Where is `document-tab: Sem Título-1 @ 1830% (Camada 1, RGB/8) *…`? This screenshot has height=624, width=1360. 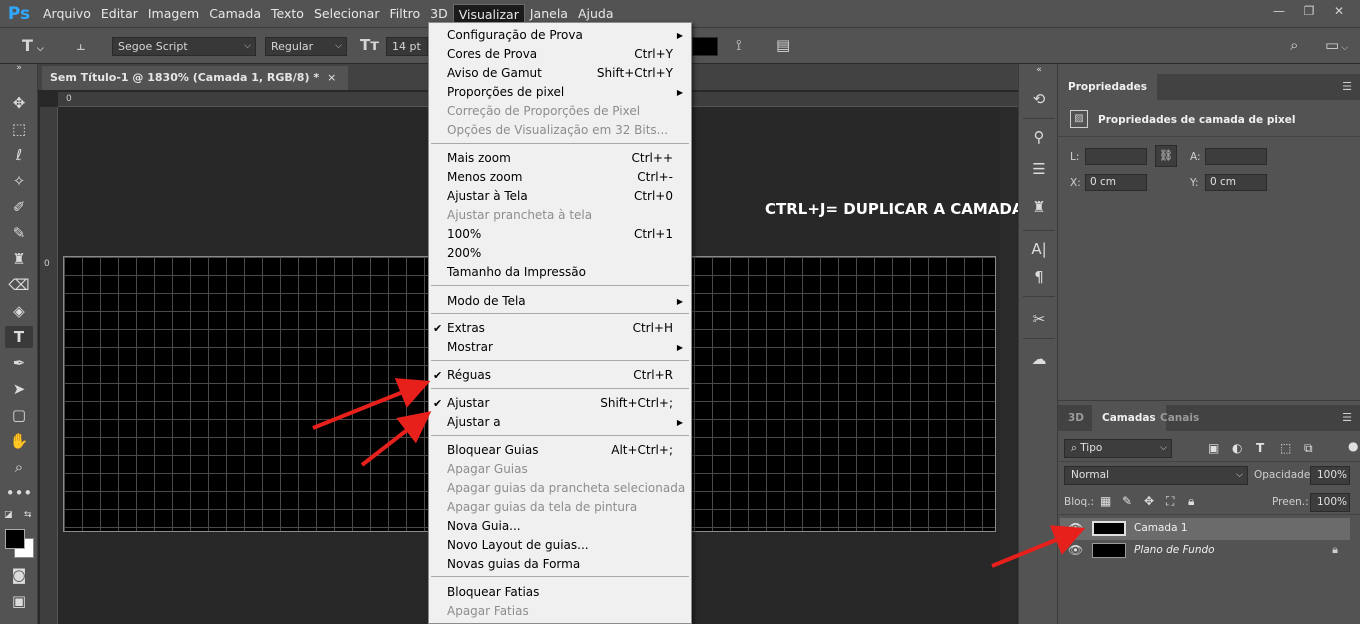 document-tab: Sem Título-1 @ 1830% (Camada 1, RGB/8) *… is located at coordinates (195, 78).